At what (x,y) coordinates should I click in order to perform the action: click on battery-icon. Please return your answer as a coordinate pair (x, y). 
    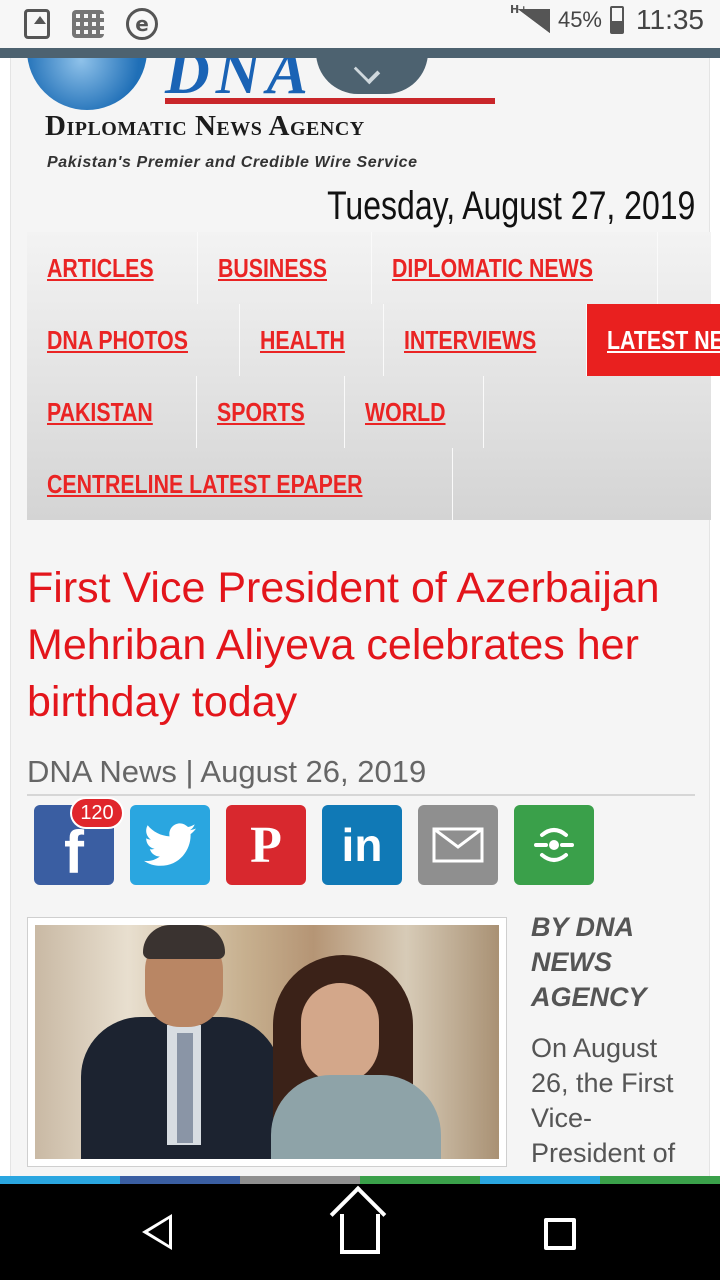
    Looking at the image, I should click on (617, 20).